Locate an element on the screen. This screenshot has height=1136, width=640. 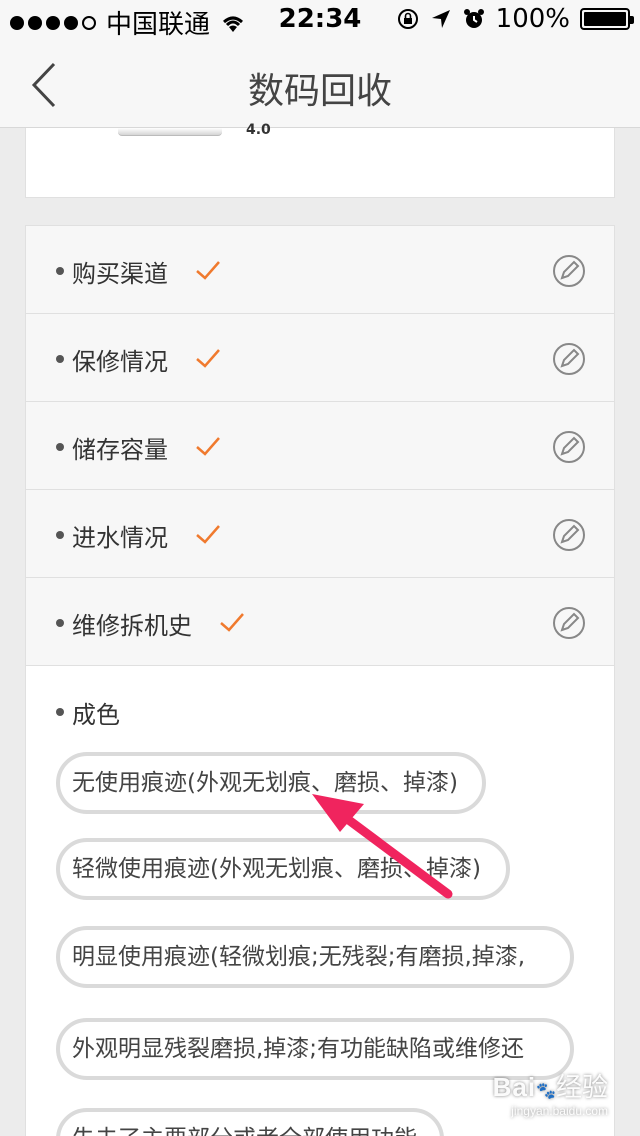
status-bar: 中国联通 22:34 100% is located at coordinates (320, 20).